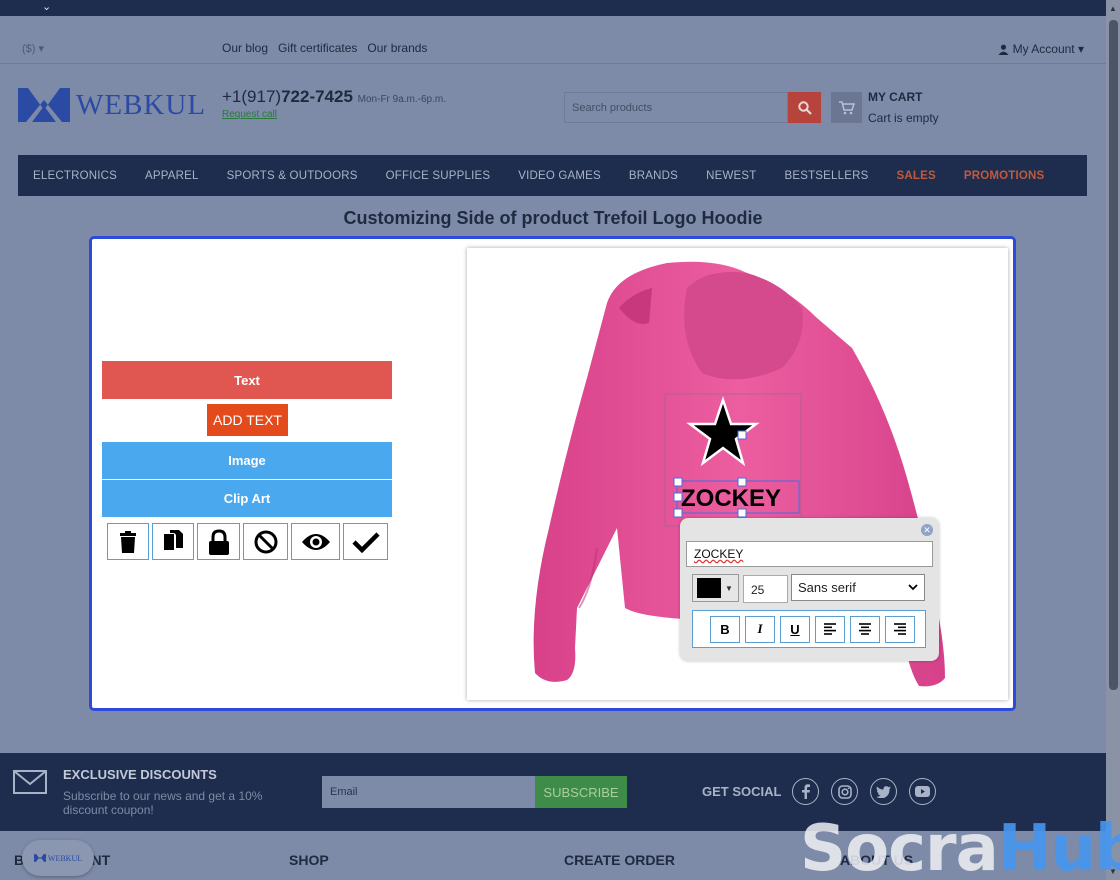  Describe the element at coordinates (247, 420) in the screenshot. I see `add-text-button: ADD TEXT` at that location.